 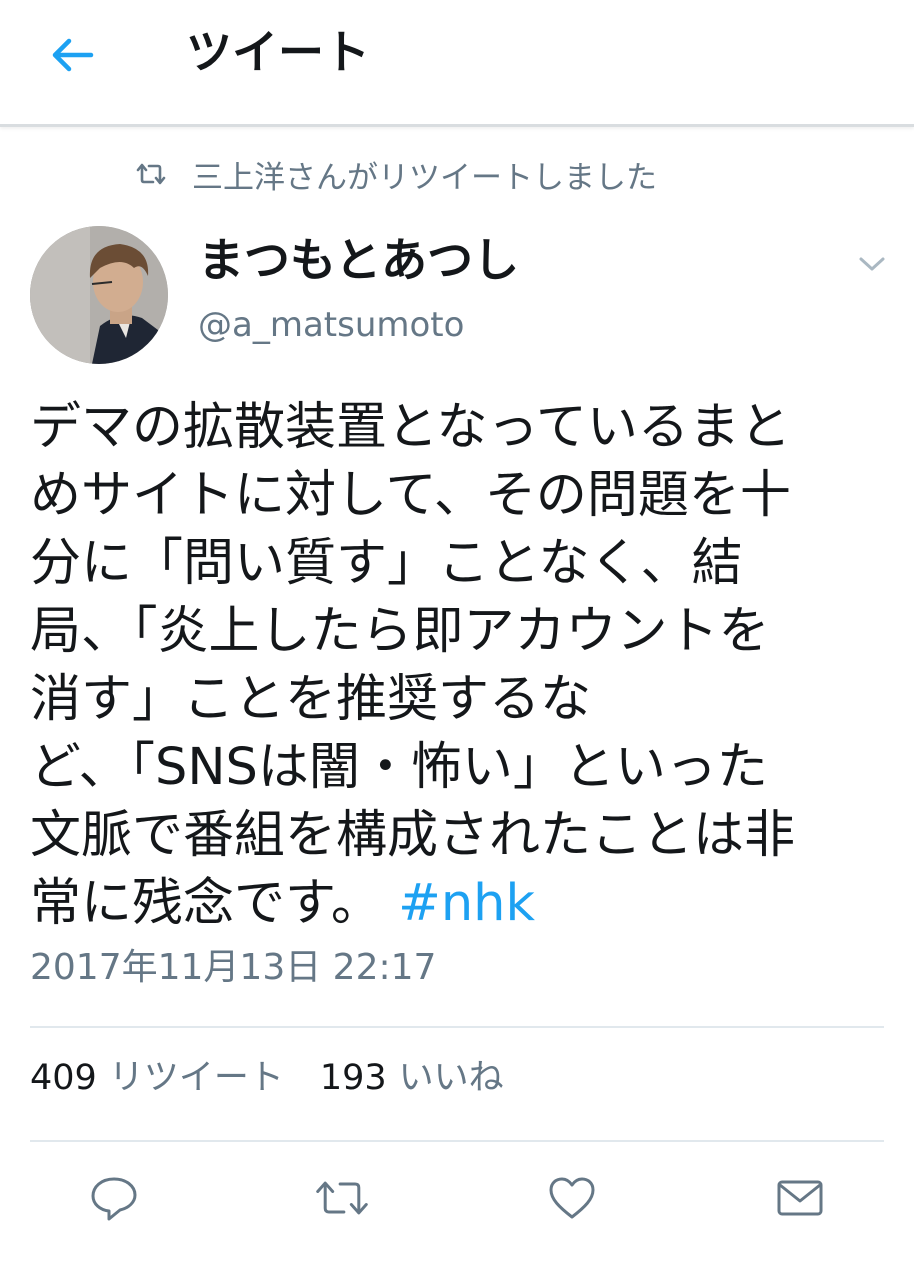 I want to click on like-button, so click(x=572, y=1198).